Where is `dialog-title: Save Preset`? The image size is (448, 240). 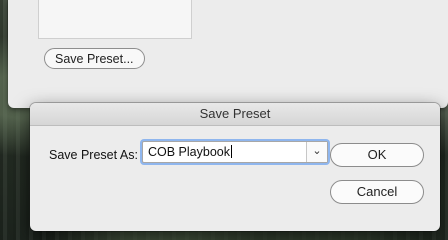
dialog-title: Save Preset is located at coordinates (235, 114).